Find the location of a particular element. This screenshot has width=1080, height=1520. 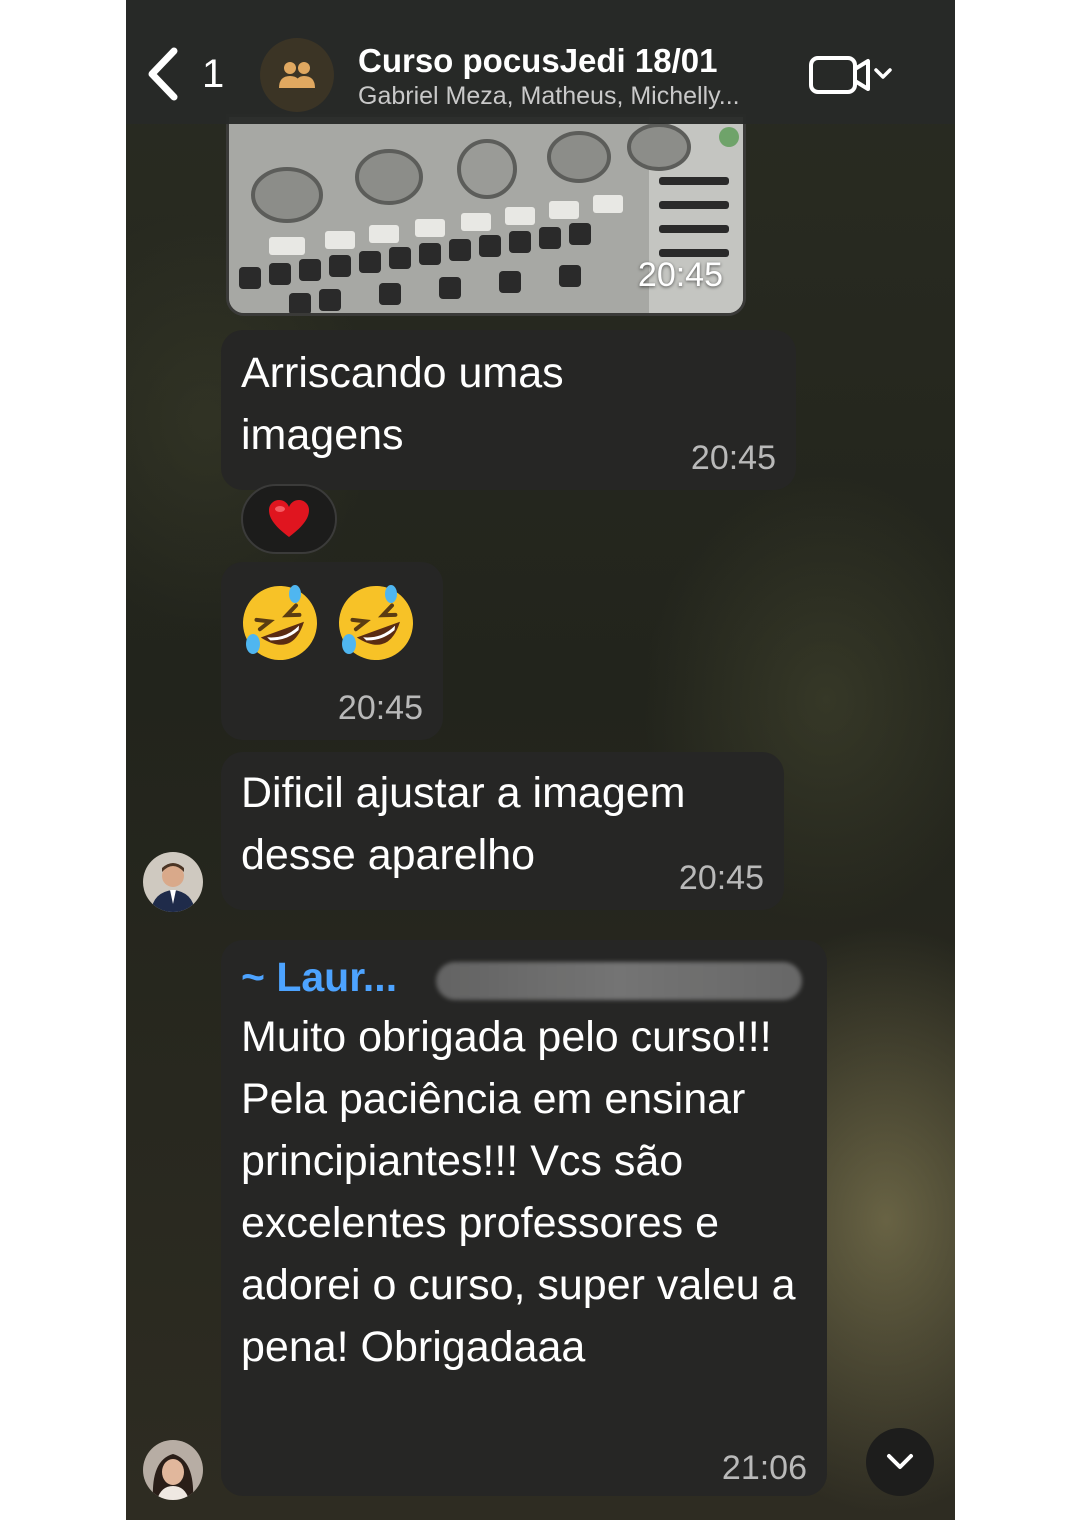

message-text: Arriscando umas imagens is located at coordinates (402, 404).